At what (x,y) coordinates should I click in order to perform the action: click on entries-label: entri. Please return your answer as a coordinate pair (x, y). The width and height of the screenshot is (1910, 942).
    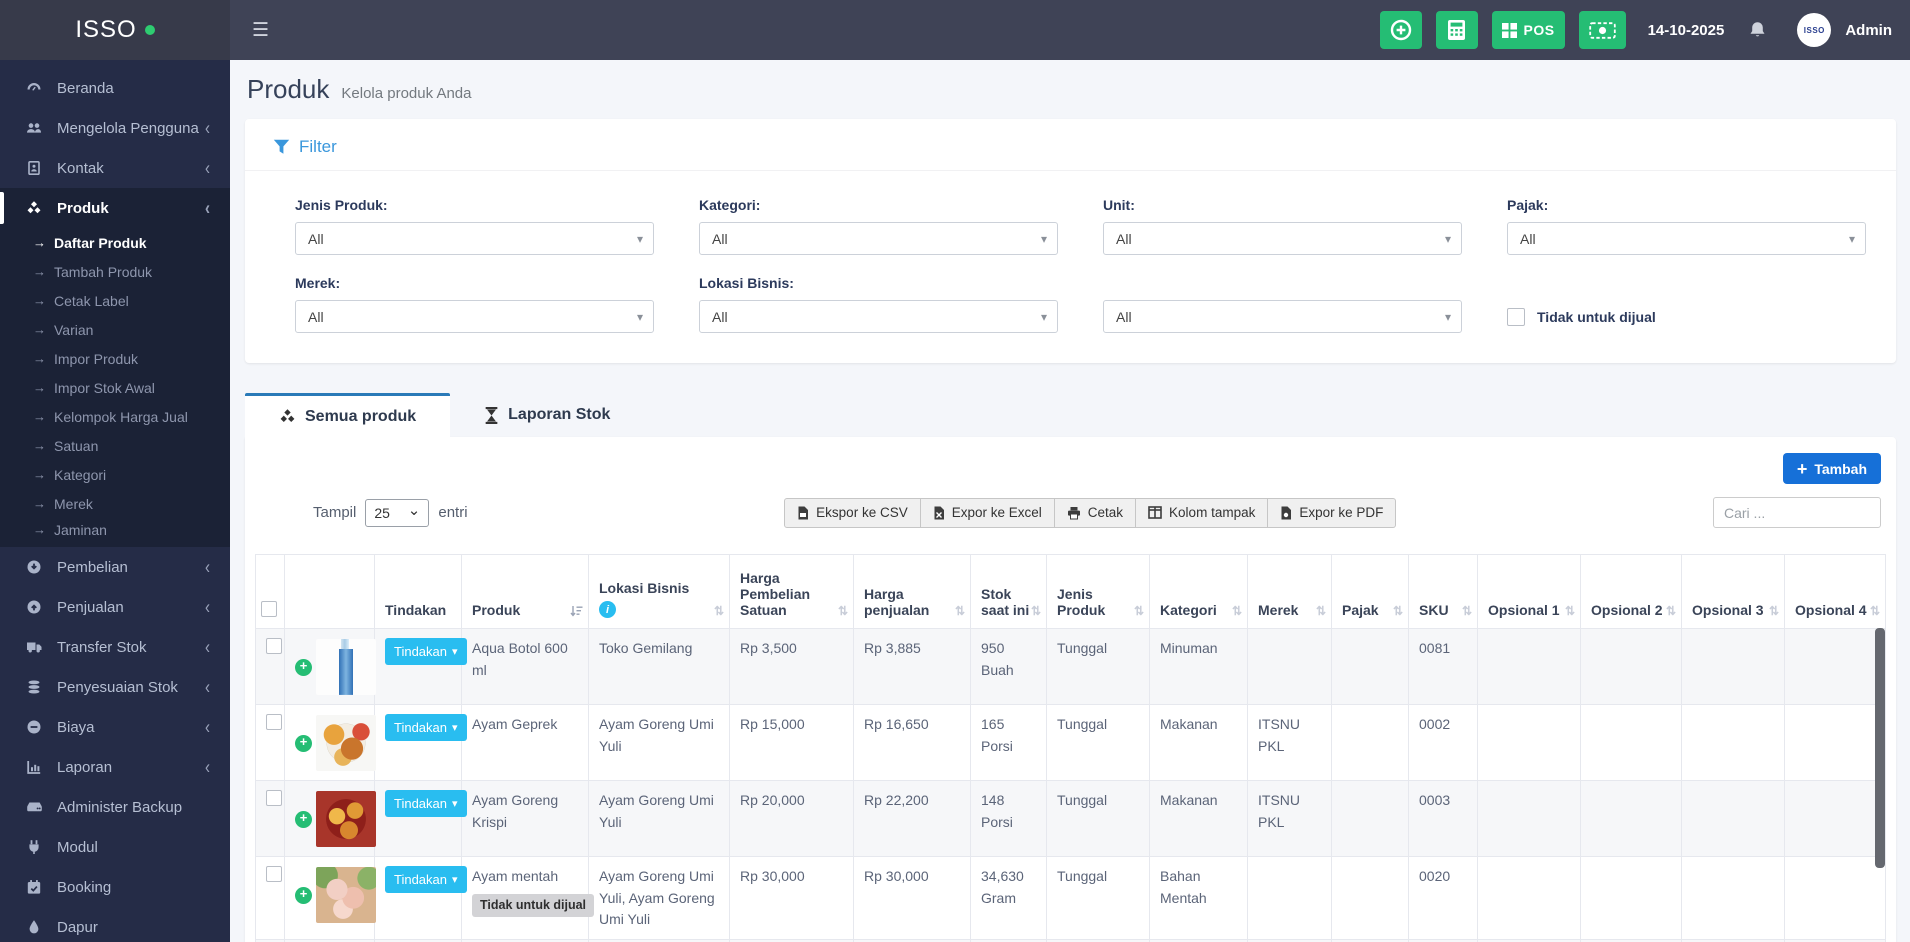
    Looking at the image, I should click on (453, 512).